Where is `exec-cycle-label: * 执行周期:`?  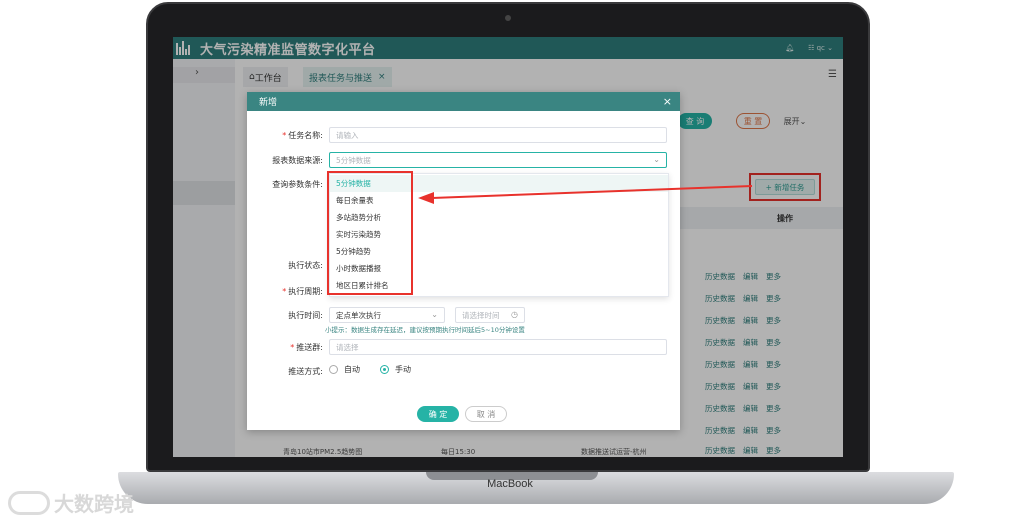 exec-cycle-label: * 执行周期: is located at coordinates (302, 291).